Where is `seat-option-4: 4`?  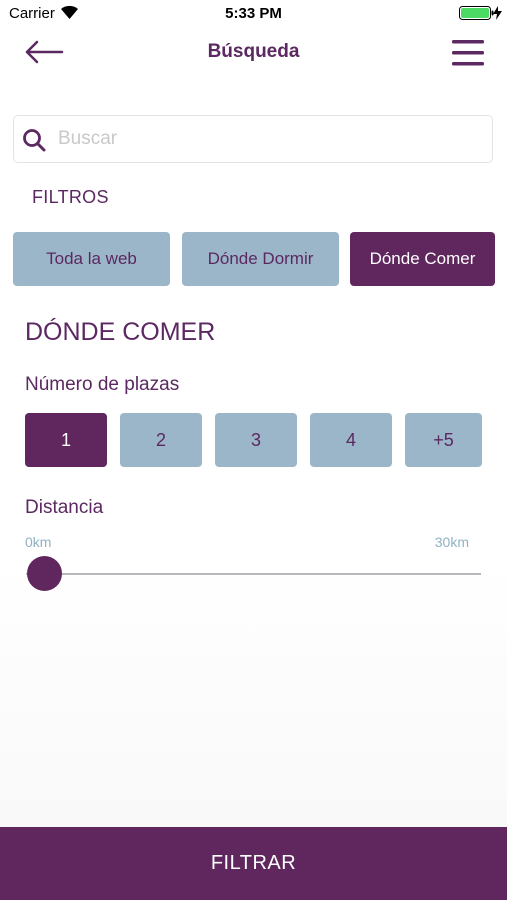 seat-option-4: 4 is located at coordinates (351, 440).